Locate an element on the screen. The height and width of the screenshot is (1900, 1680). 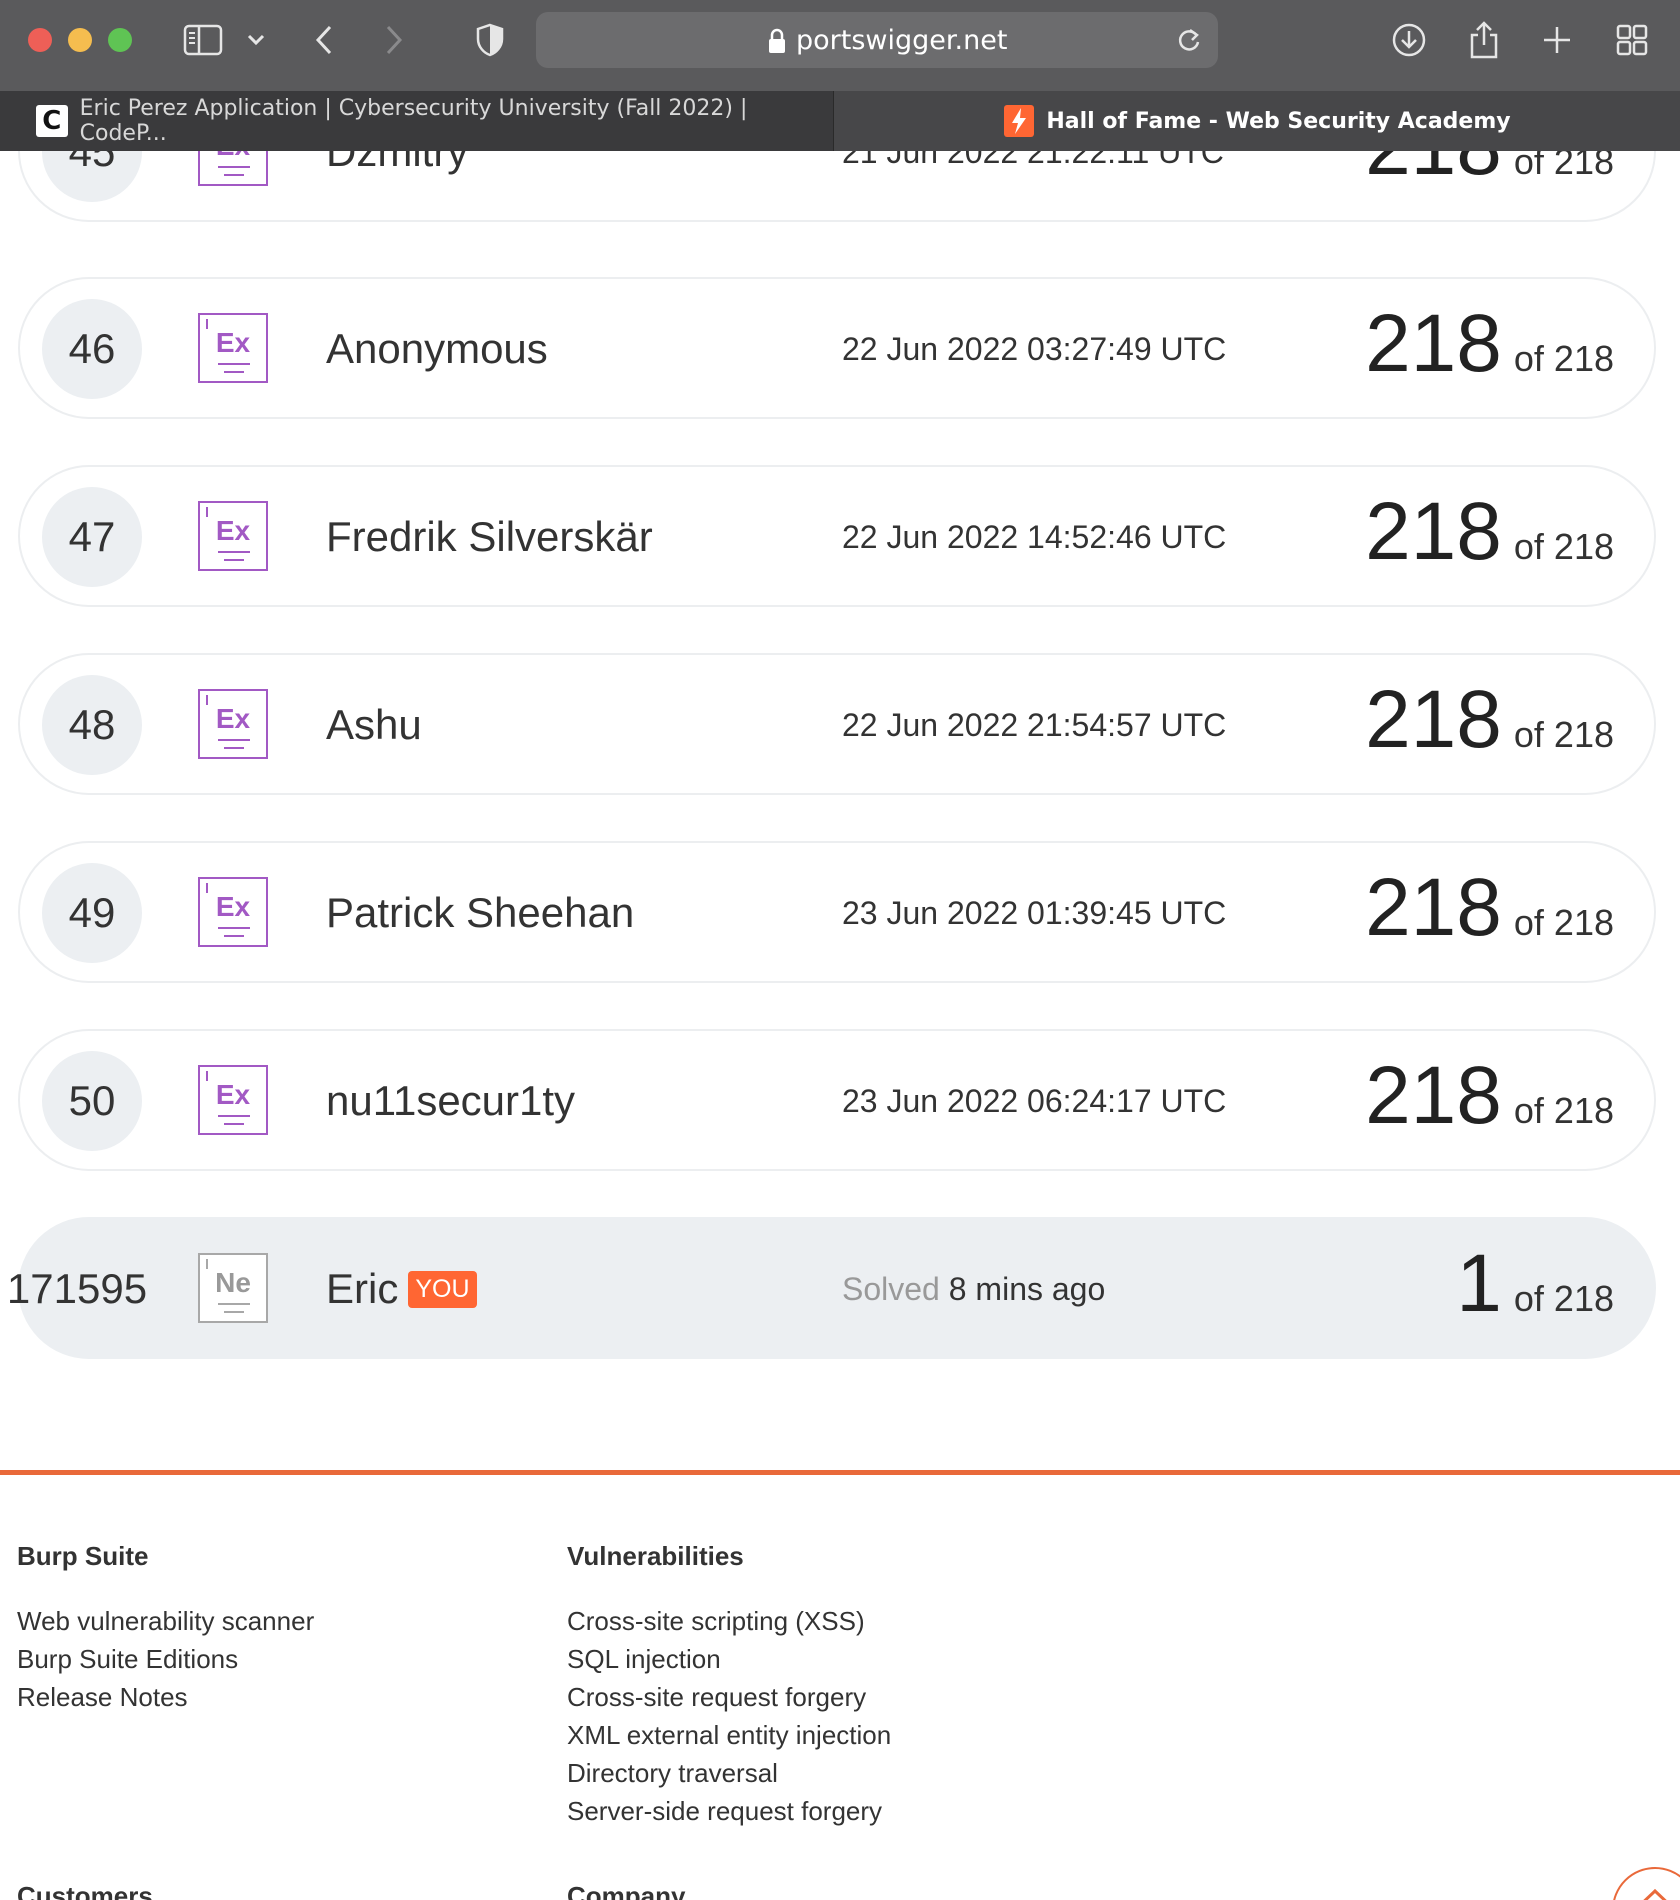
shield-icon is located at coordinates (490, 40).